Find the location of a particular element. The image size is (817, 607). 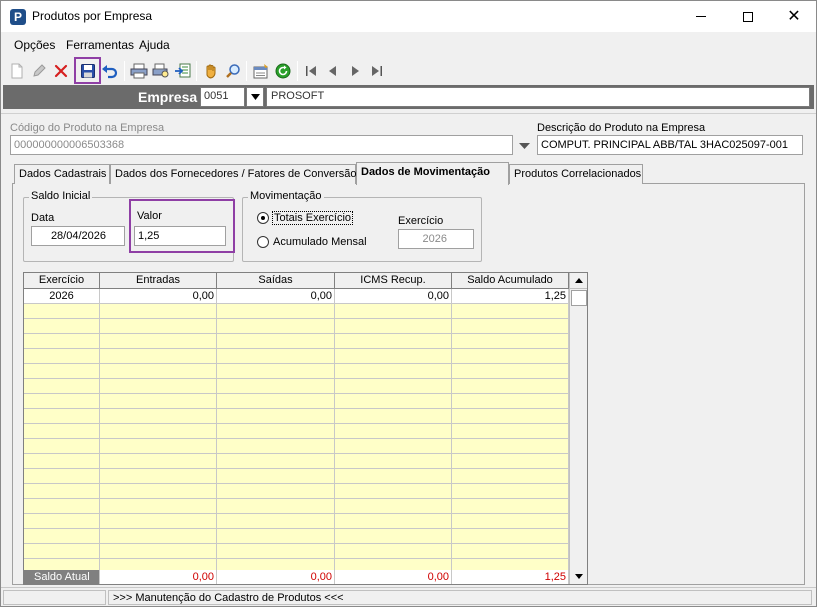

menu-ajuda: Ajuda is located at coordinates (154, 45).